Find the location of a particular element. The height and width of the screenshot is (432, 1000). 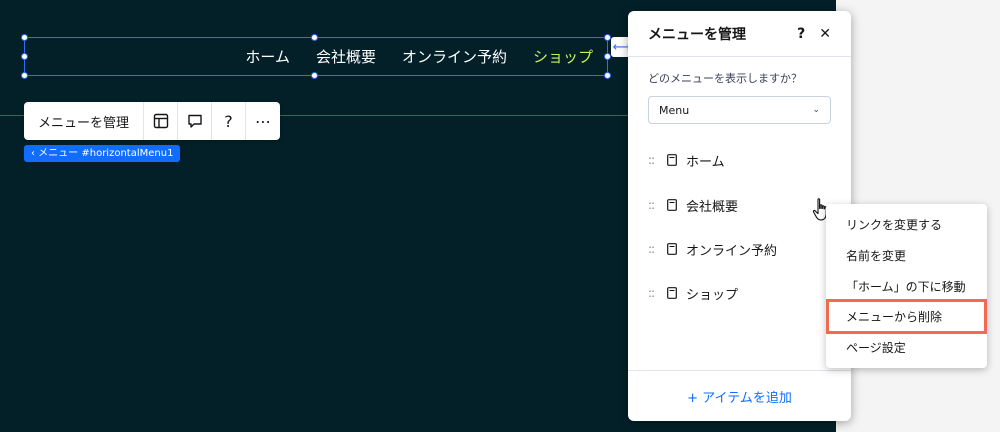

rename-option: 名前を変更 is located at coordinates (906, 255).